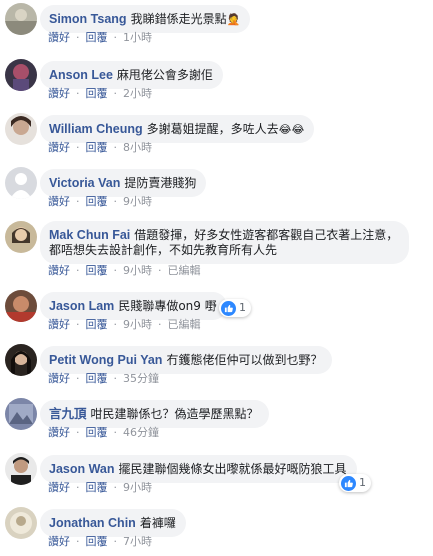 The height and width of the screenshot is (556, 433). Describe the element at coordinates (232, 469) in the screenshot. I see `comment-text: 擺民建聯個幾條女出嚟就係最好嘅防狼工具` at that location.